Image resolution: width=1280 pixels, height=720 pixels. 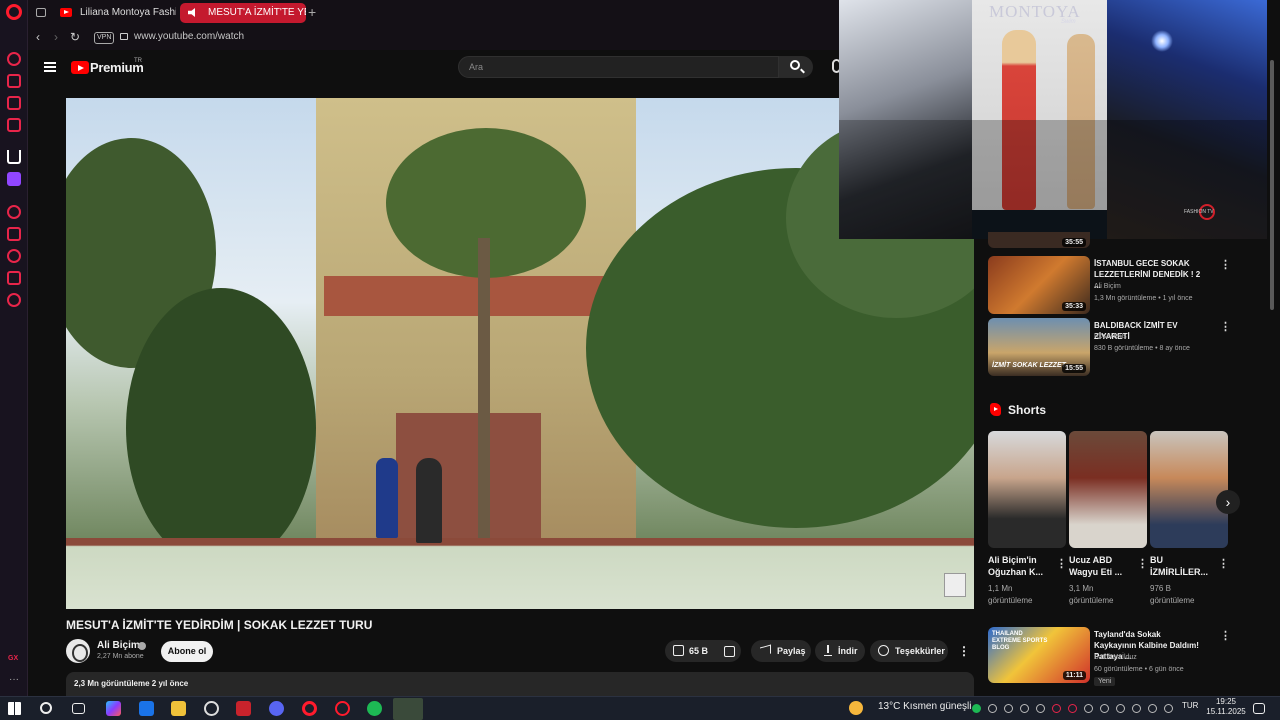 I want to click on messenger-icon, so click(x=14, y=103).